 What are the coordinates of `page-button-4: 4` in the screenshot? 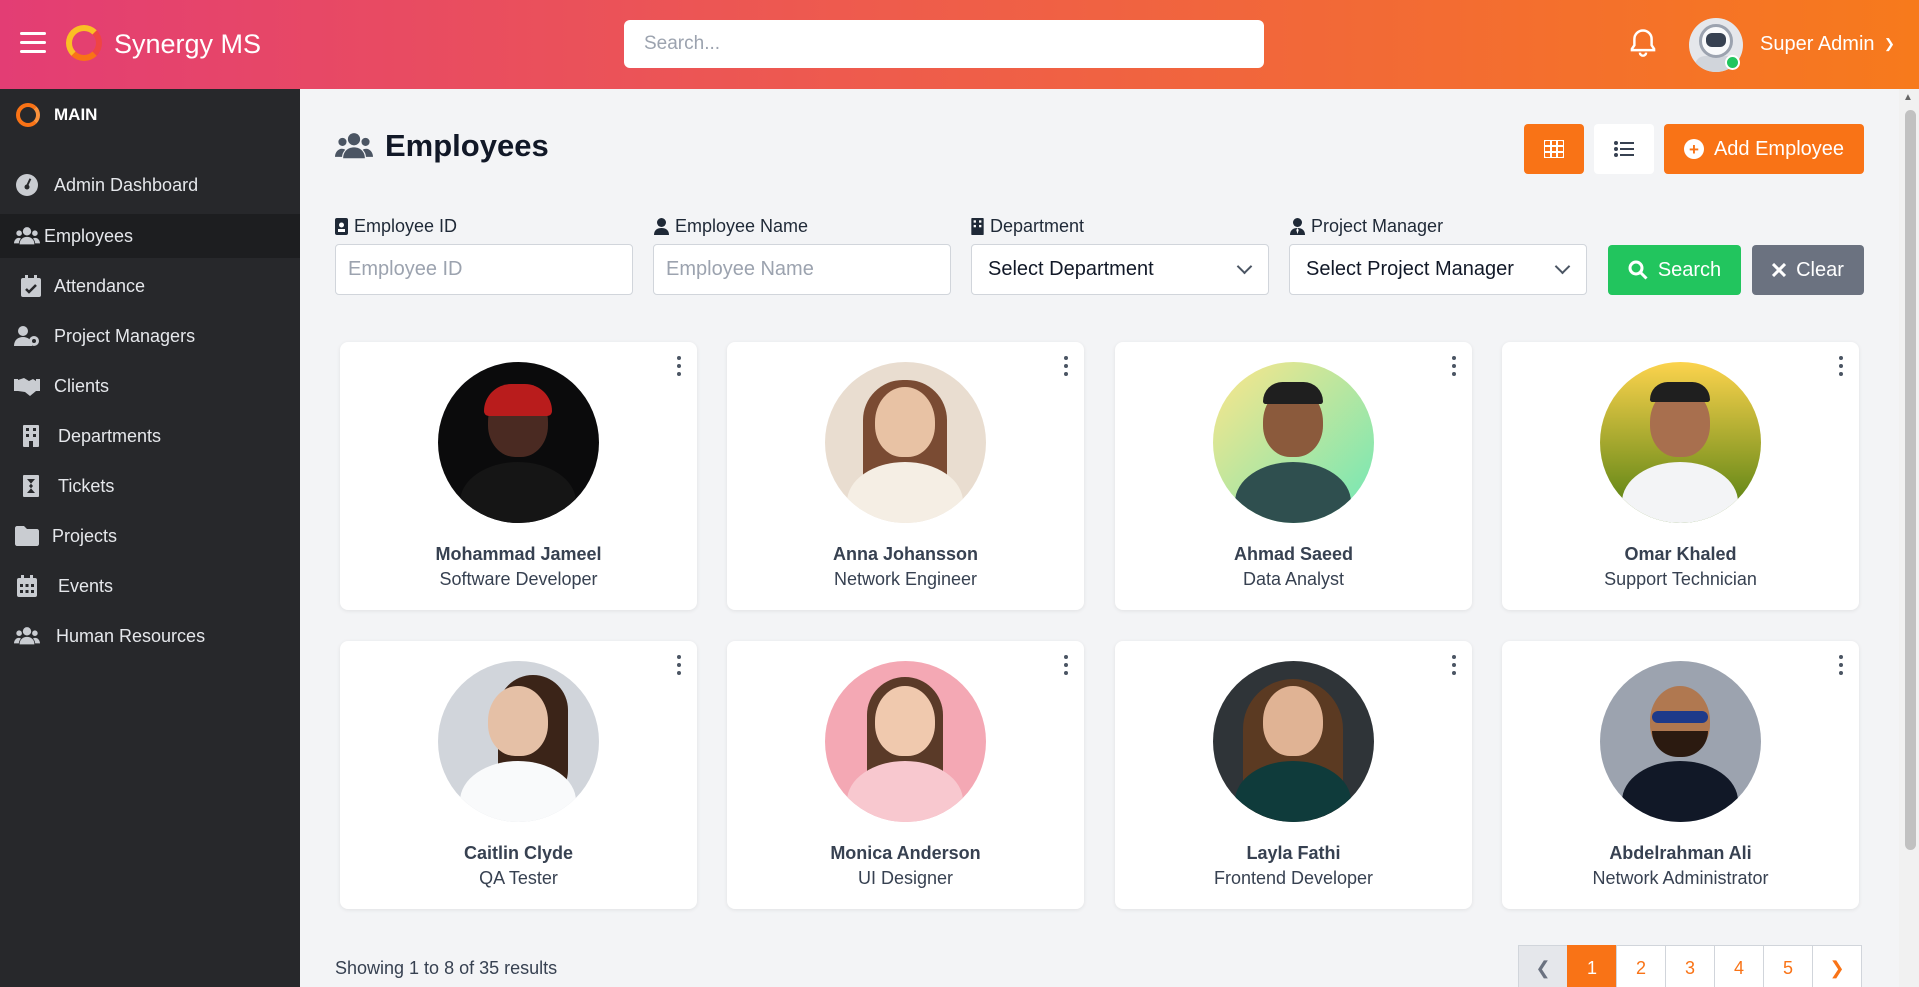 It's located at (1739, 966).